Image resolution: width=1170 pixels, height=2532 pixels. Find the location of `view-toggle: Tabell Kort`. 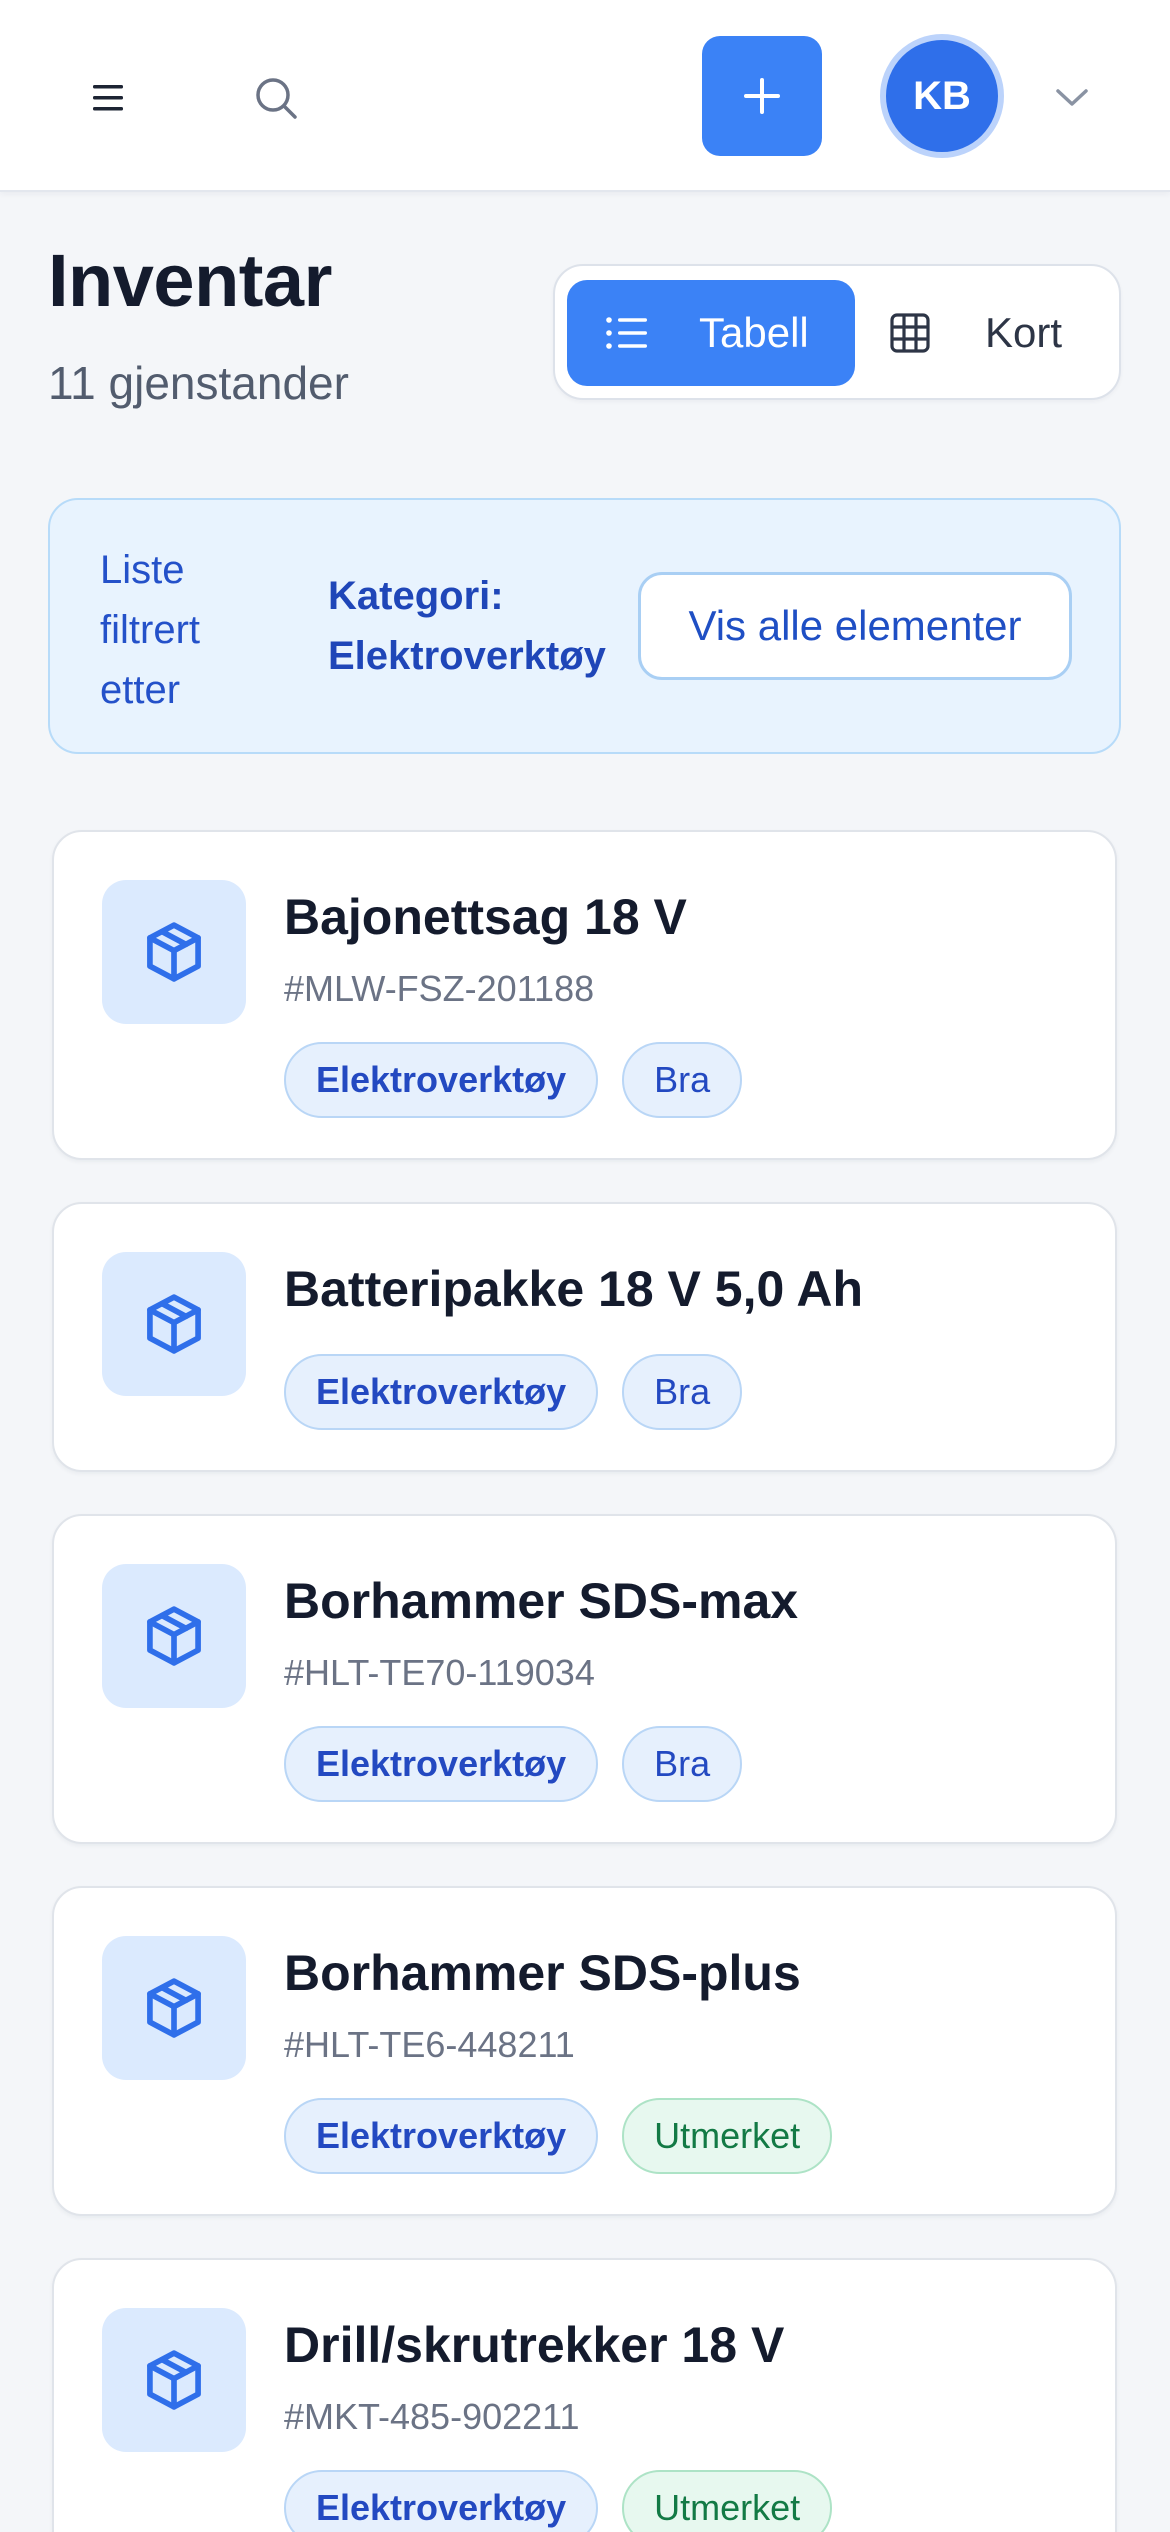

view-toggle: Tabell Kort is located at coordinates (837, 332).